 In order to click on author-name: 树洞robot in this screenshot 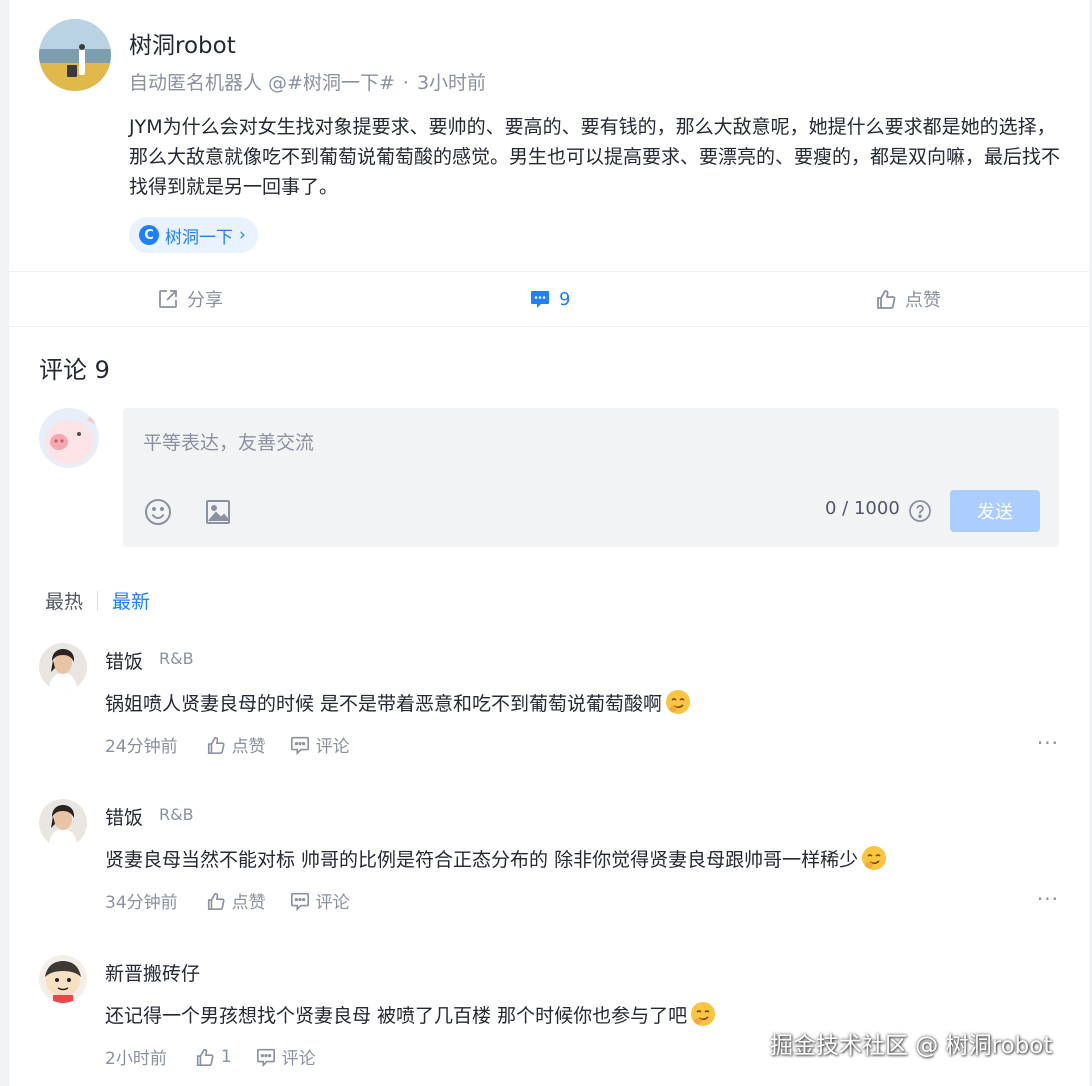, I will do `click(182, 43)`.